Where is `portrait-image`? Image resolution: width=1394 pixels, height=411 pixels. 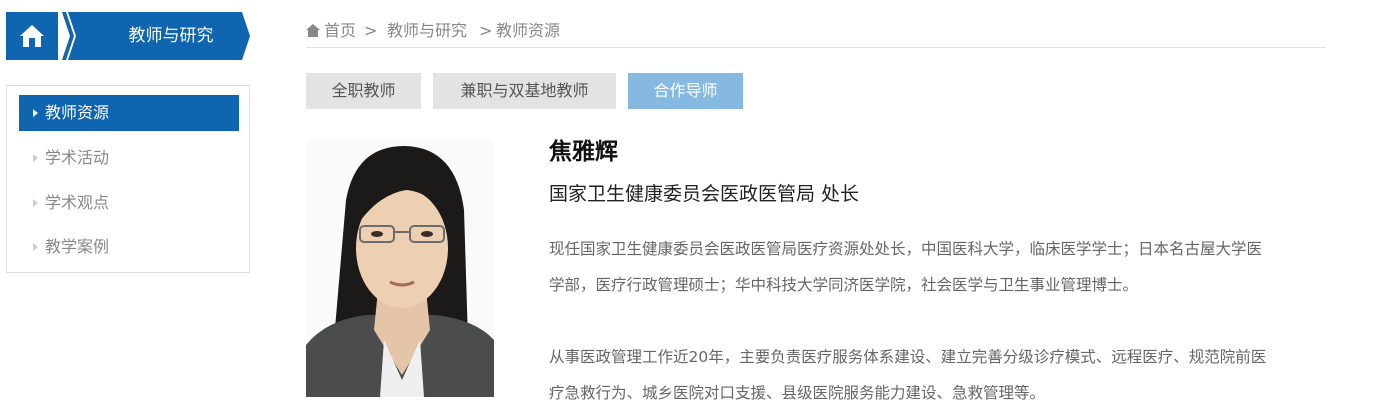
portrait-image is located at coordinates (400, 268).